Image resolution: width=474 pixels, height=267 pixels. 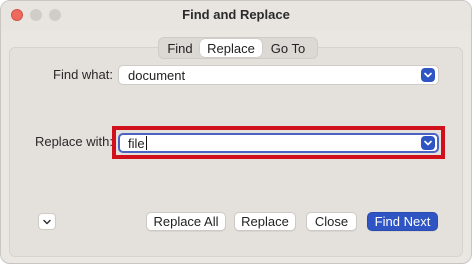 I want to click on tab-bar: Find Replace Go To, so click(x=238, y=48).